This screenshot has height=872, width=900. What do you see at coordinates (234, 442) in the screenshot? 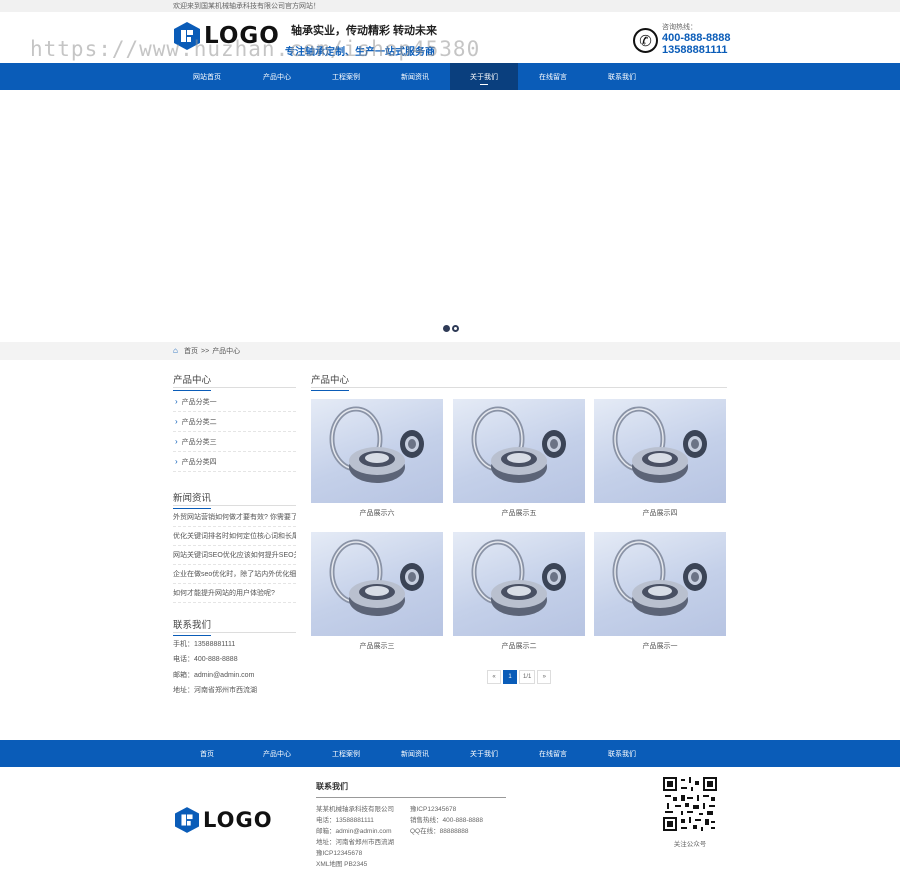
I see `category-item: › 产品分类三` at bounding box center [234, 442].